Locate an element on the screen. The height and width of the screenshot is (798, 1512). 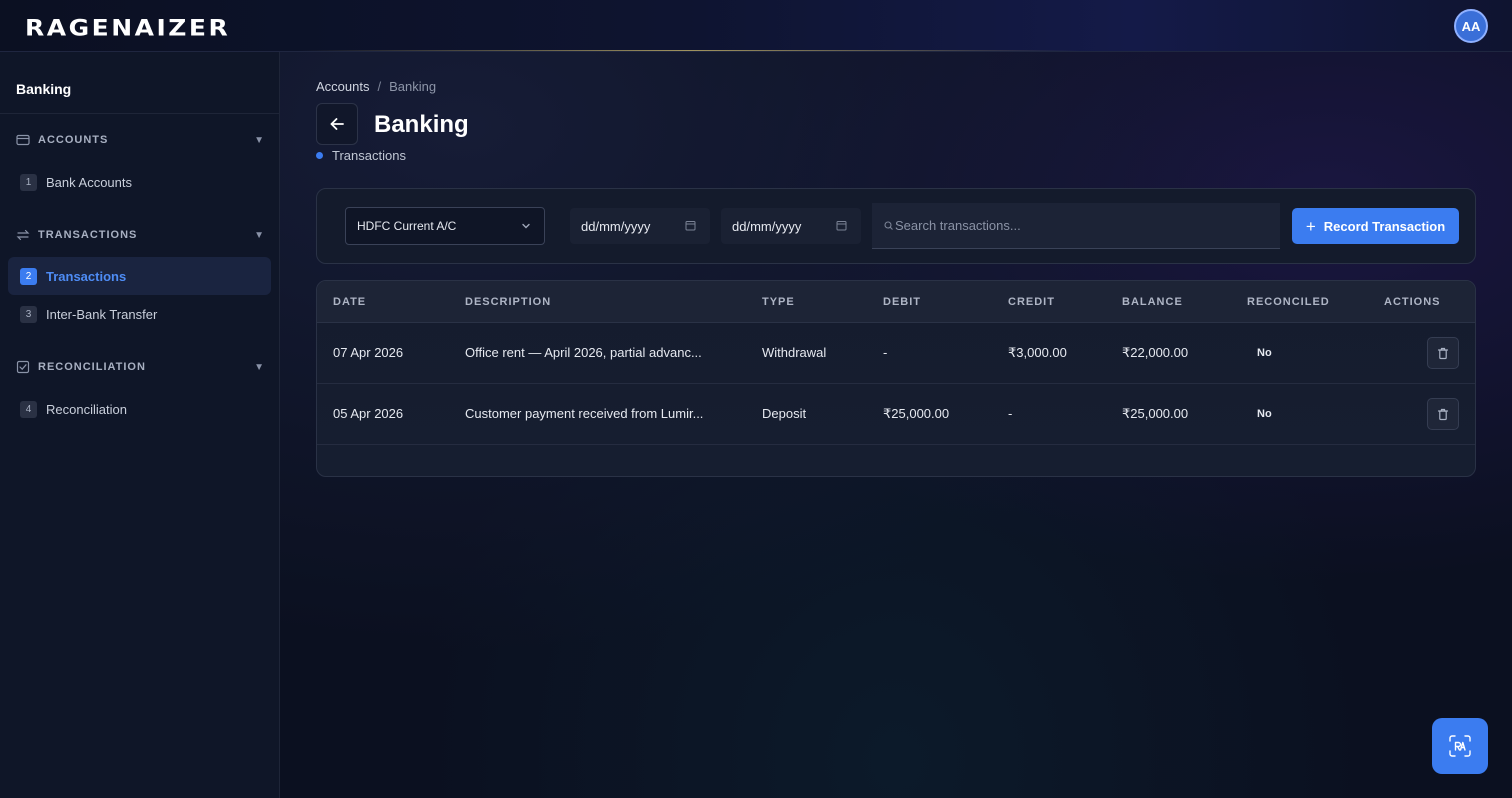
sidebar-item-reconciliation: 4 Reconciliation is located at coordinates (139, 409).